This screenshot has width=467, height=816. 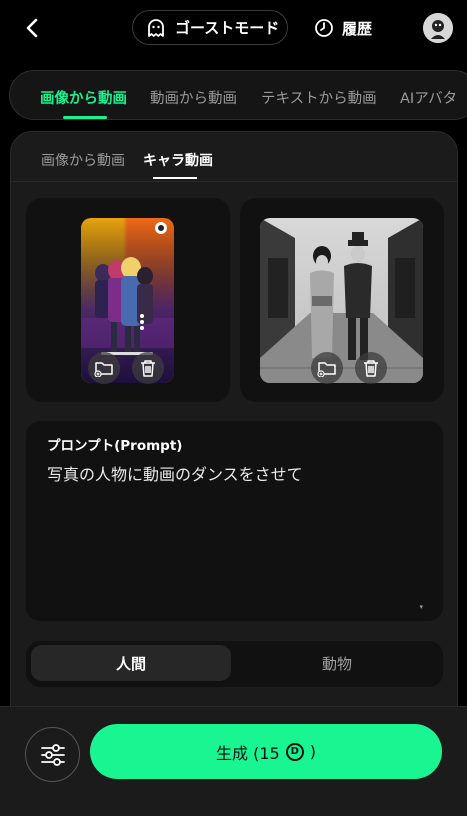 I want to click on replace-video-button, so click(x=104, y=368).